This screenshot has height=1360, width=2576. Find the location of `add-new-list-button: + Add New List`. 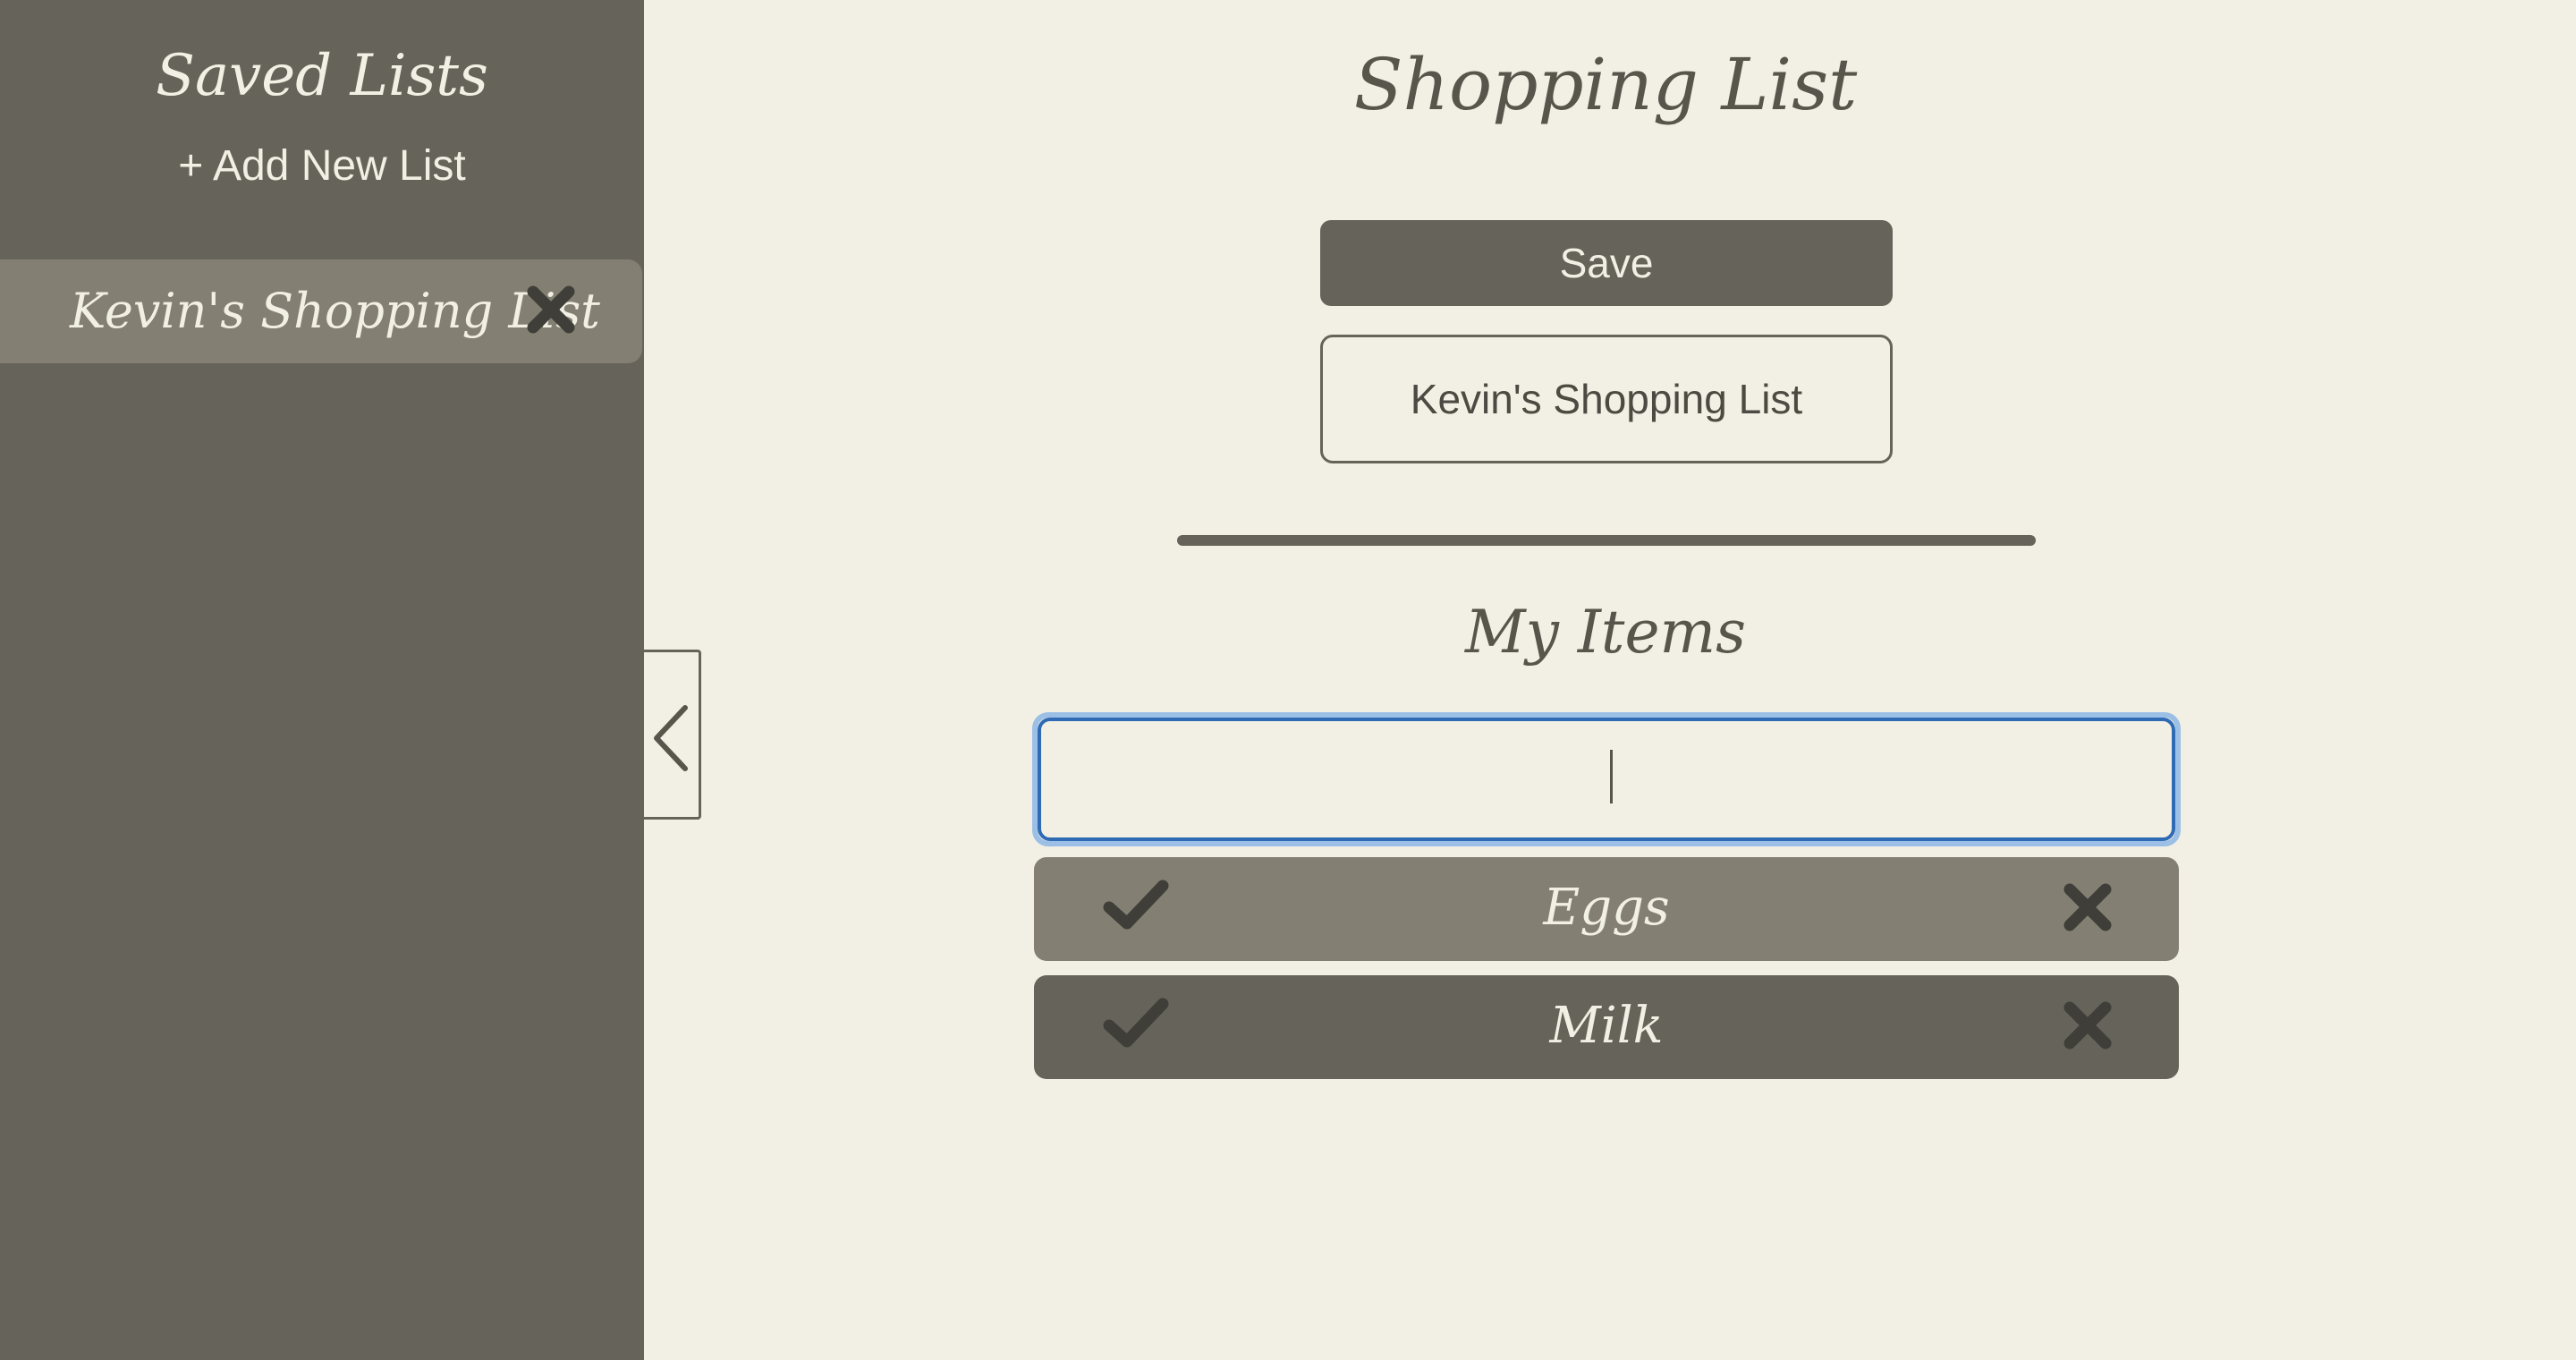

add-new-list-button: + Add New List is located at coordinates (322, 166).